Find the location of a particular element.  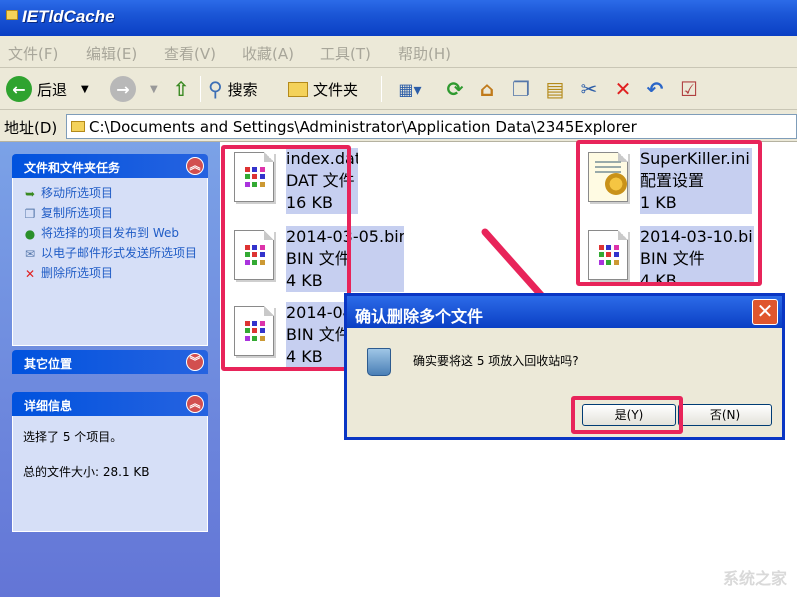

dialog-title: 确认删除多个文件 is located at coordinates (419, 316).